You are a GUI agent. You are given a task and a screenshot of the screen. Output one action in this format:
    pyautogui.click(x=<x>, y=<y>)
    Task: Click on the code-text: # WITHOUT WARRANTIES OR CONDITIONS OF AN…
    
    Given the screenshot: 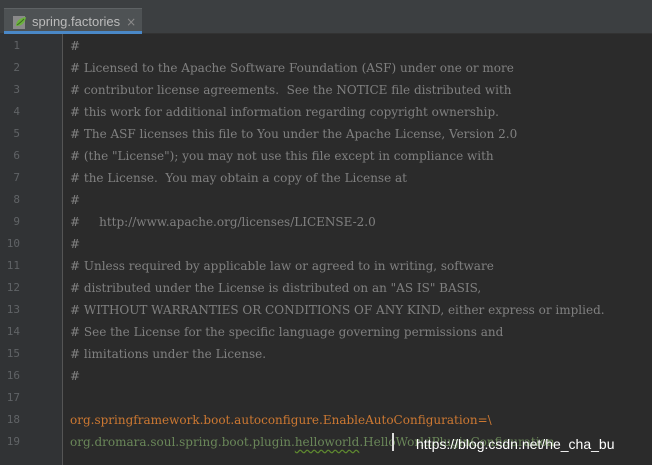 What is the action you would take?
    pyautogui.click(x=337, y=310)
    